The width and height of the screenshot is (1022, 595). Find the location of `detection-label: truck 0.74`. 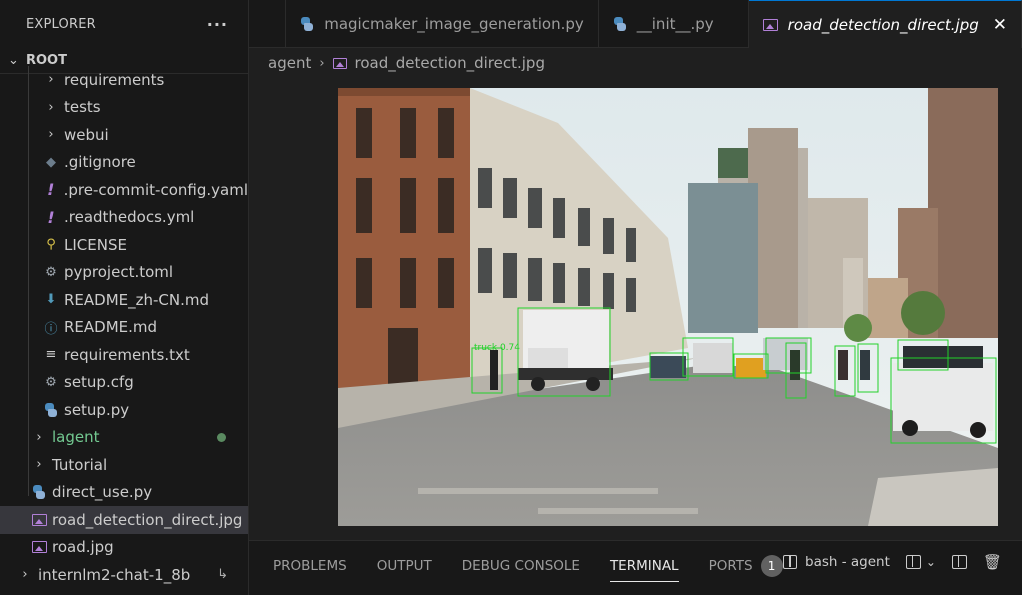

detection-label: truck 0.74 is located at coordinates (497, 348).